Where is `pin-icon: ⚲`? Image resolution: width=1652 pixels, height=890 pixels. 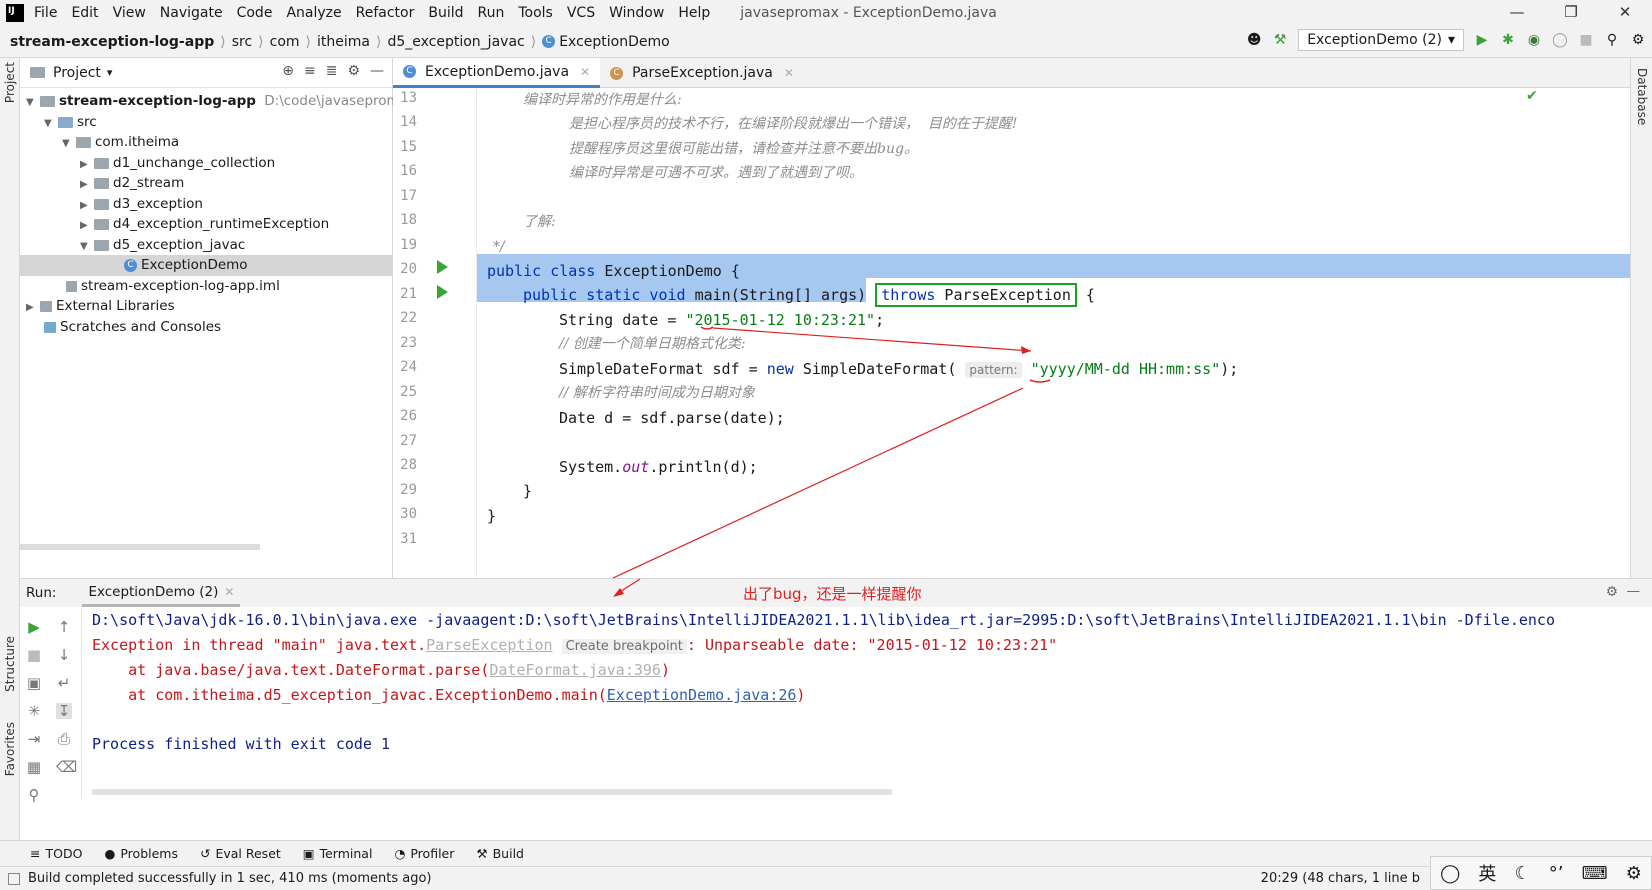 pin-icon: ⚲ is located at coordinates (34, 795).